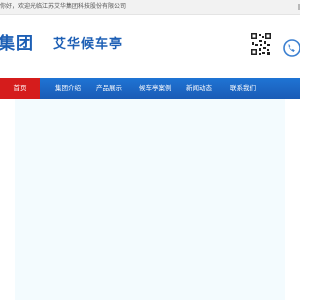 Image resolution: width=320 pixels, height=300 pixels. What do you see at coordinates (150, 7) in the screenshot?
I see `top-bar: 你好，欢迎光临江苏艾华集团科技股份有限公司` at bounding box center [150, 7].